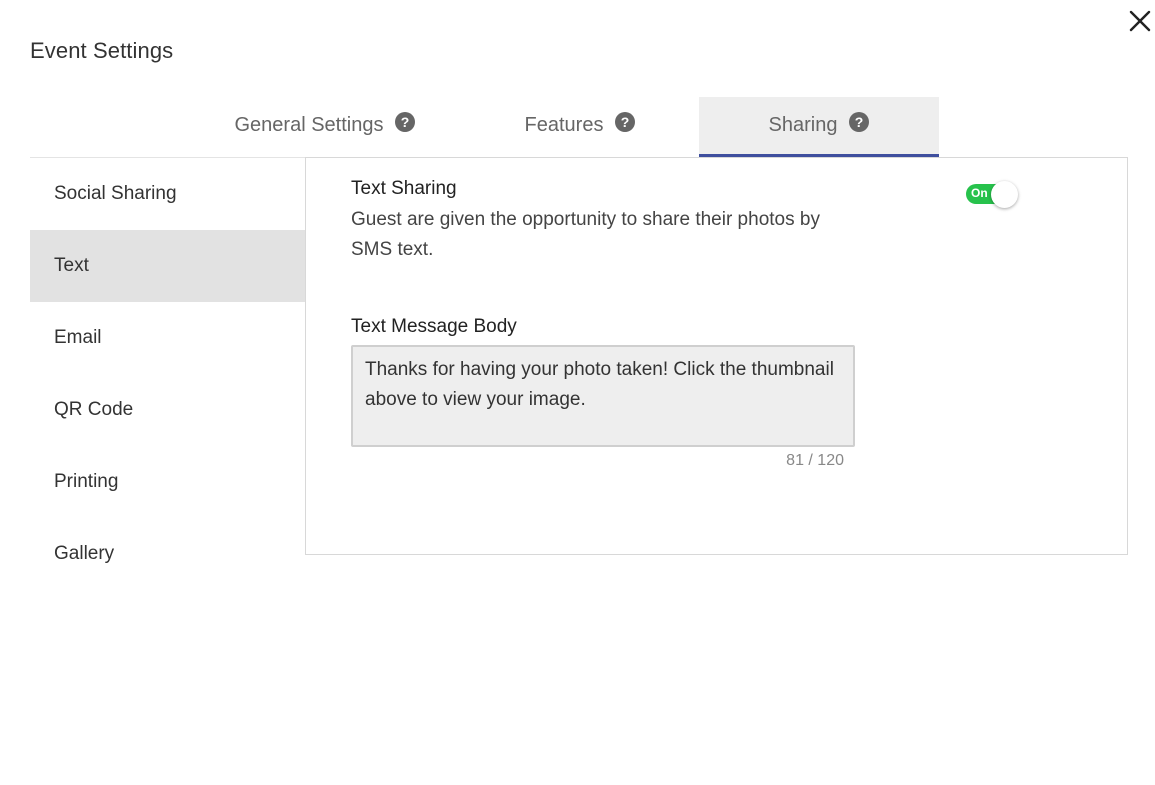 The width and height of the screenshot is (1155, 785). Describe the element at coordinates (1004, 194) in the screenshot. I see `toggle-knob` at that location.